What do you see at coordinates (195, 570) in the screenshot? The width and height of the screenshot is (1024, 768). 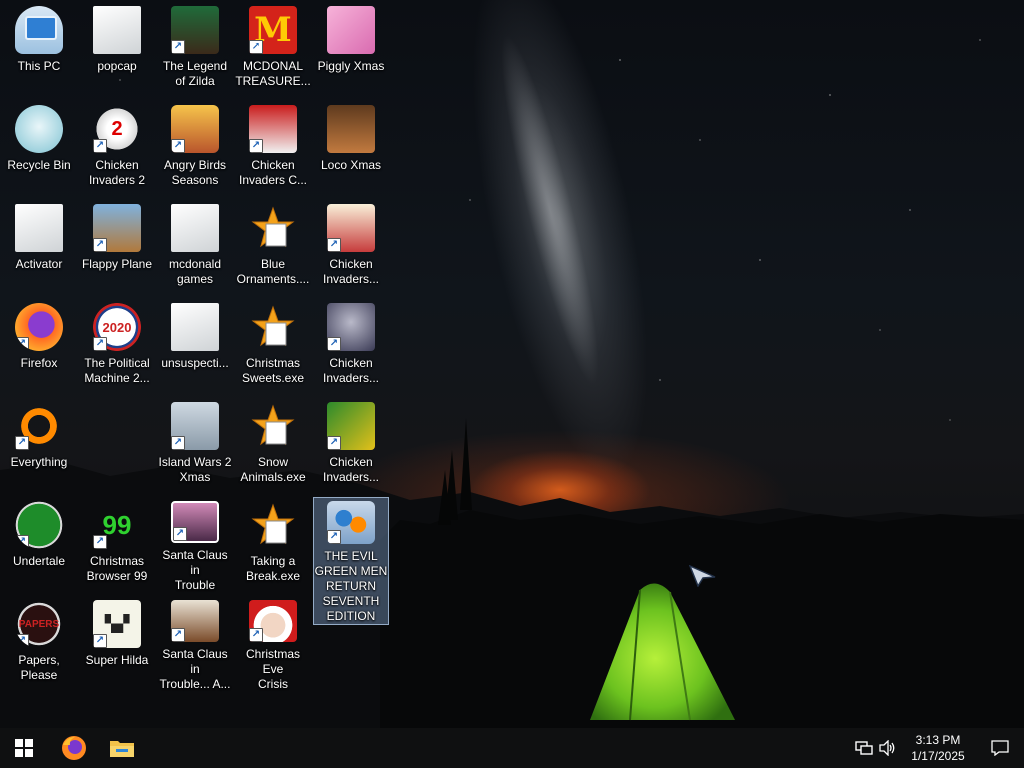 I see `desktop-icon-label: Santa Claus in Trouble` at bounding box center [195, 570].